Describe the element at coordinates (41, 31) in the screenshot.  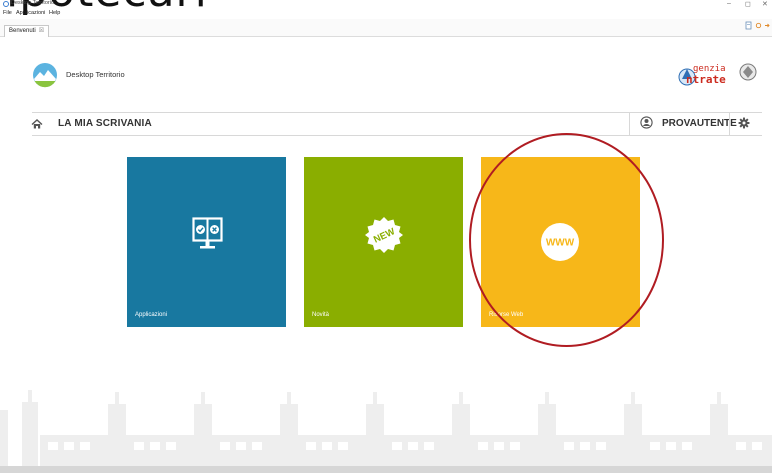
I see `tab-close-icon: ☒` at that location.